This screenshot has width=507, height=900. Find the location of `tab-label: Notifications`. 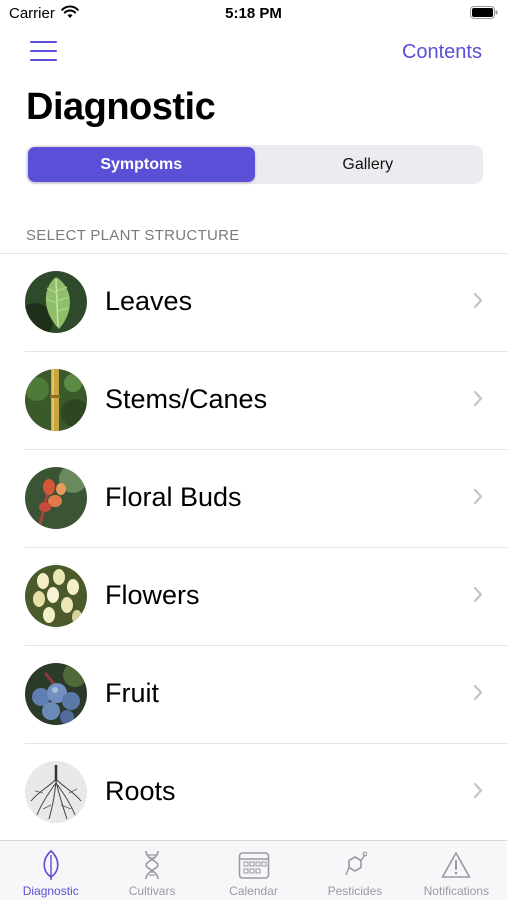

tab-label: Notifications is located at coordinates (456, 891).